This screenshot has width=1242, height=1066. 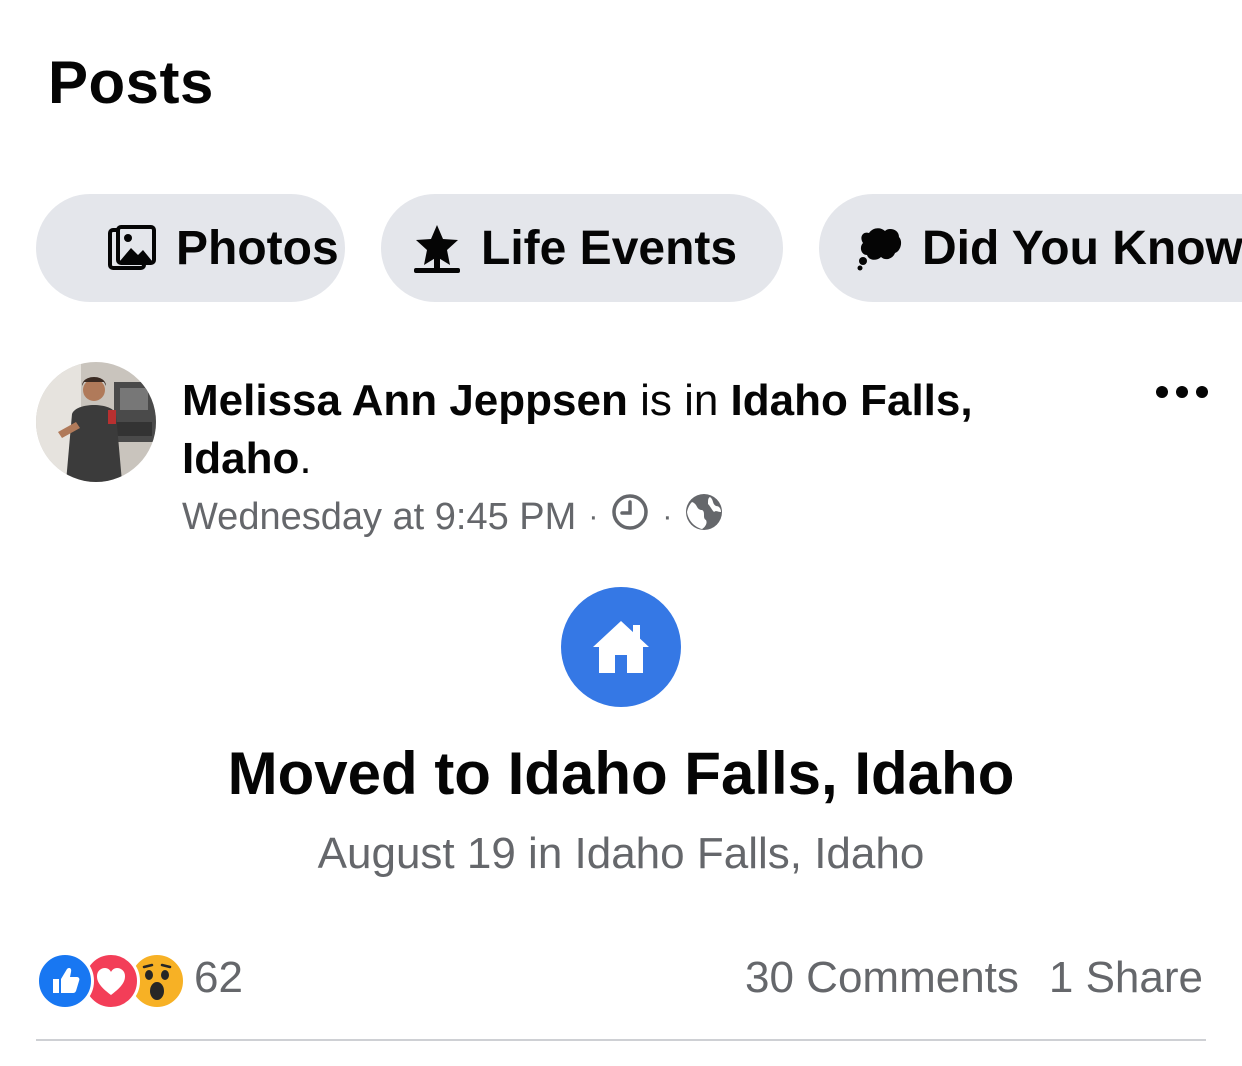 I want to click on post-meta: Wednesday at 9:45 PM · ·, so click(x=453, y=517).